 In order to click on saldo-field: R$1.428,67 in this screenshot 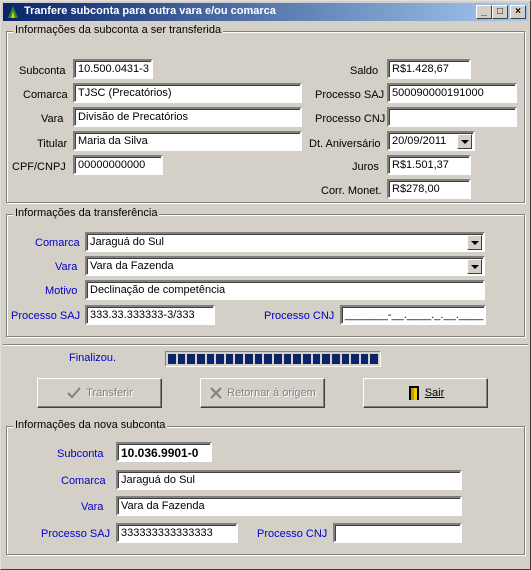, I will do `click(429, 69)`.